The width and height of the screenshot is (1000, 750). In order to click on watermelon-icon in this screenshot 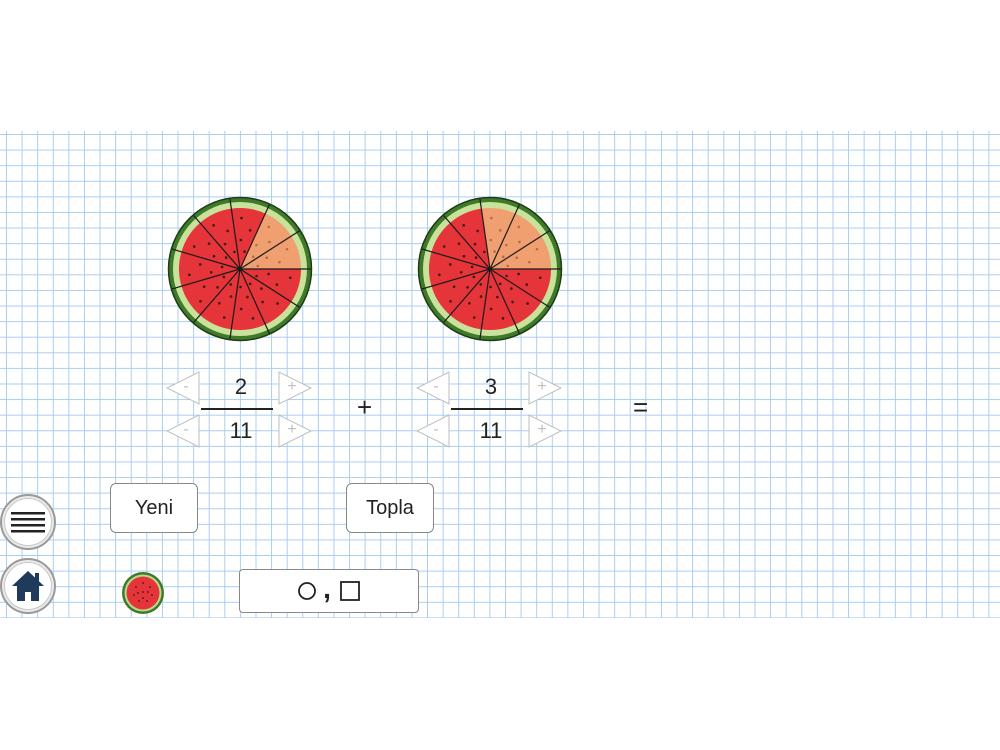, I will do `click(143, 593)`.